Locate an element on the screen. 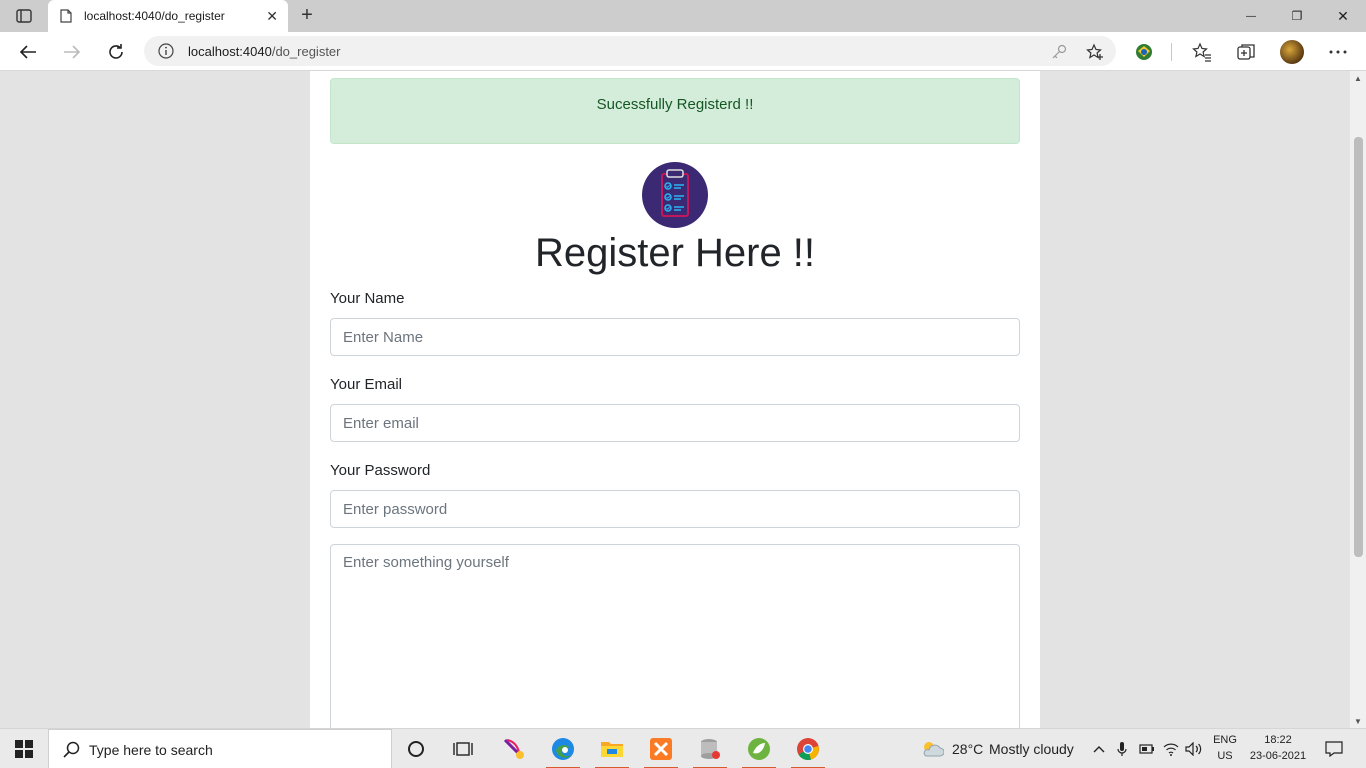 The height and width of the screenshot is (768, 1366). close-window-button: ✕ is located at coordinates (1343, 16).